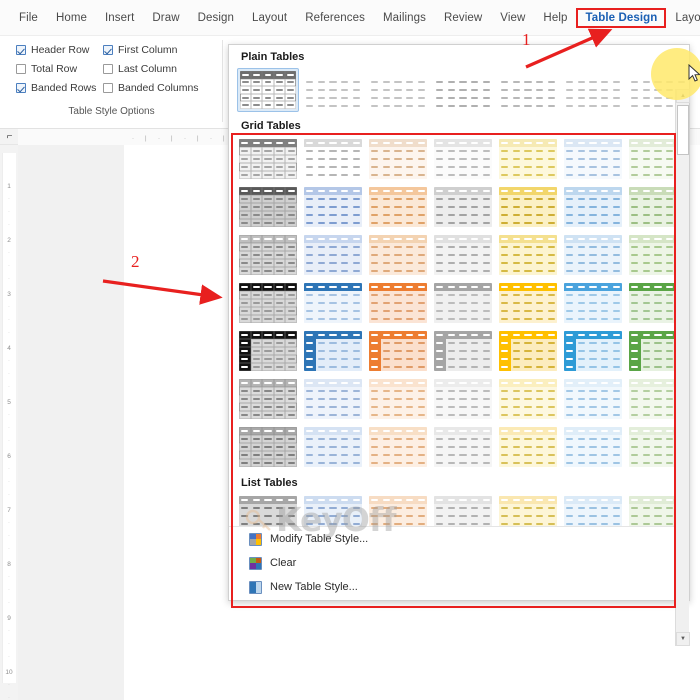 The image size is (700, 700). I want to click on scroll-down-arrow-icon: ▼, so click(683, 639).